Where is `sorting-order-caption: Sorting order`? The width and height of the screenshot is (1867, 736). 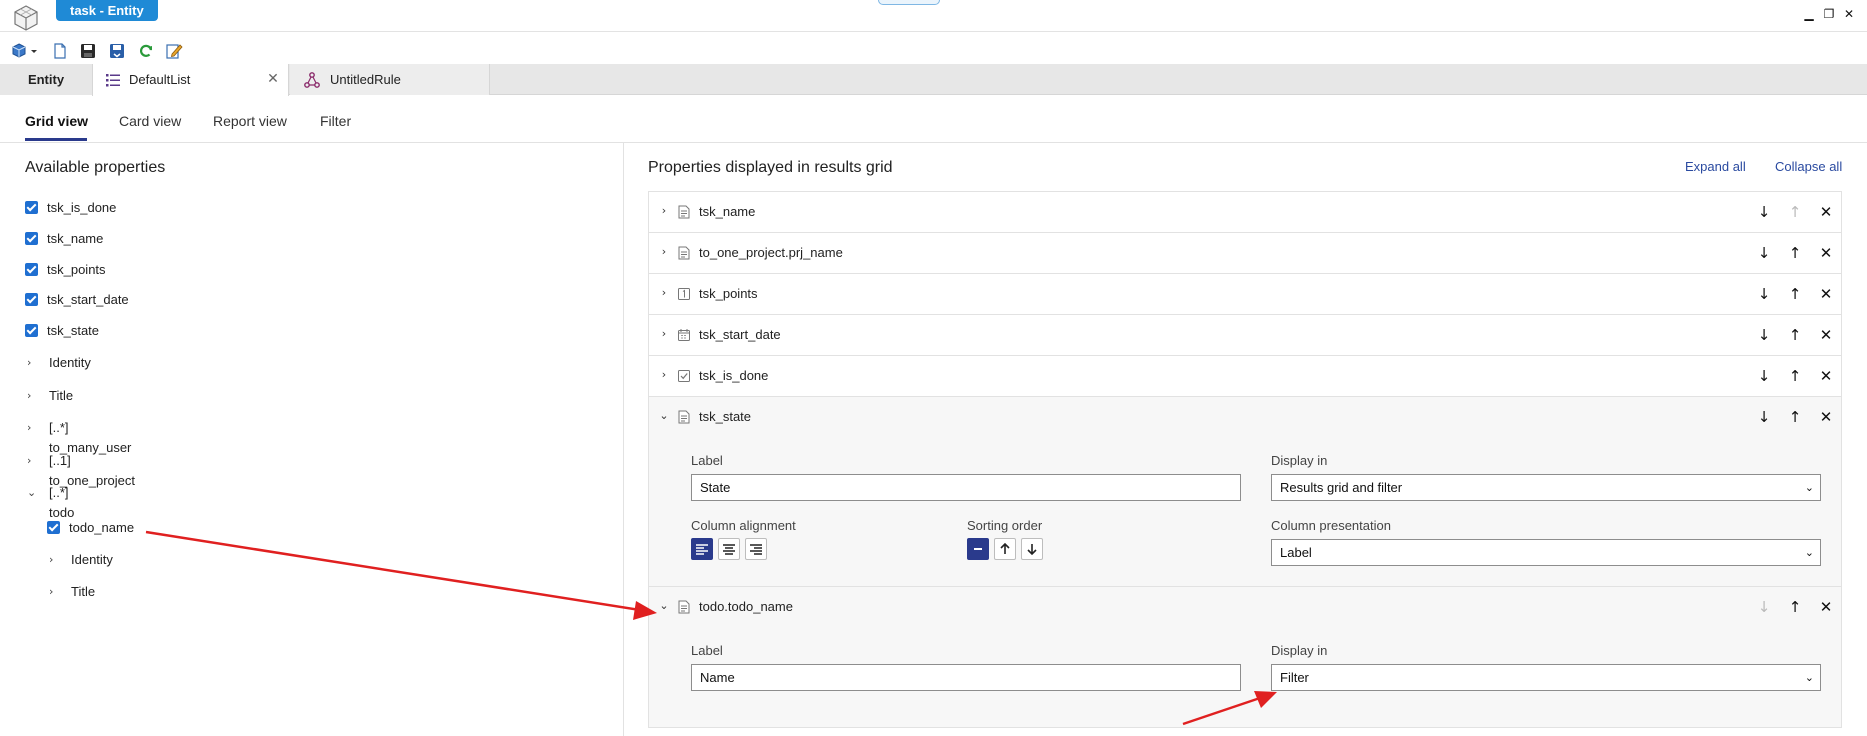 sorting-order-caption: Sorting order is located at coordinates (1005, 525).